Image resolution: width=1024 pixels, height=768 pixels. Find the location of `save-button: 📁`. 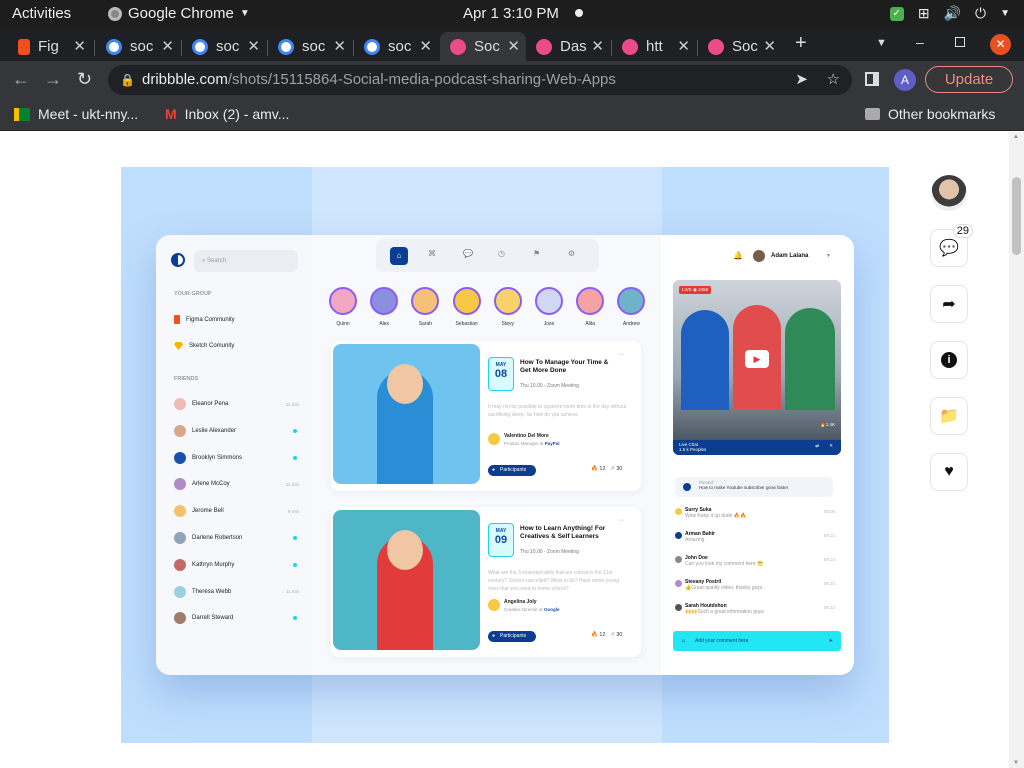

save-button: 📁 is located at coordinates (949, 416).